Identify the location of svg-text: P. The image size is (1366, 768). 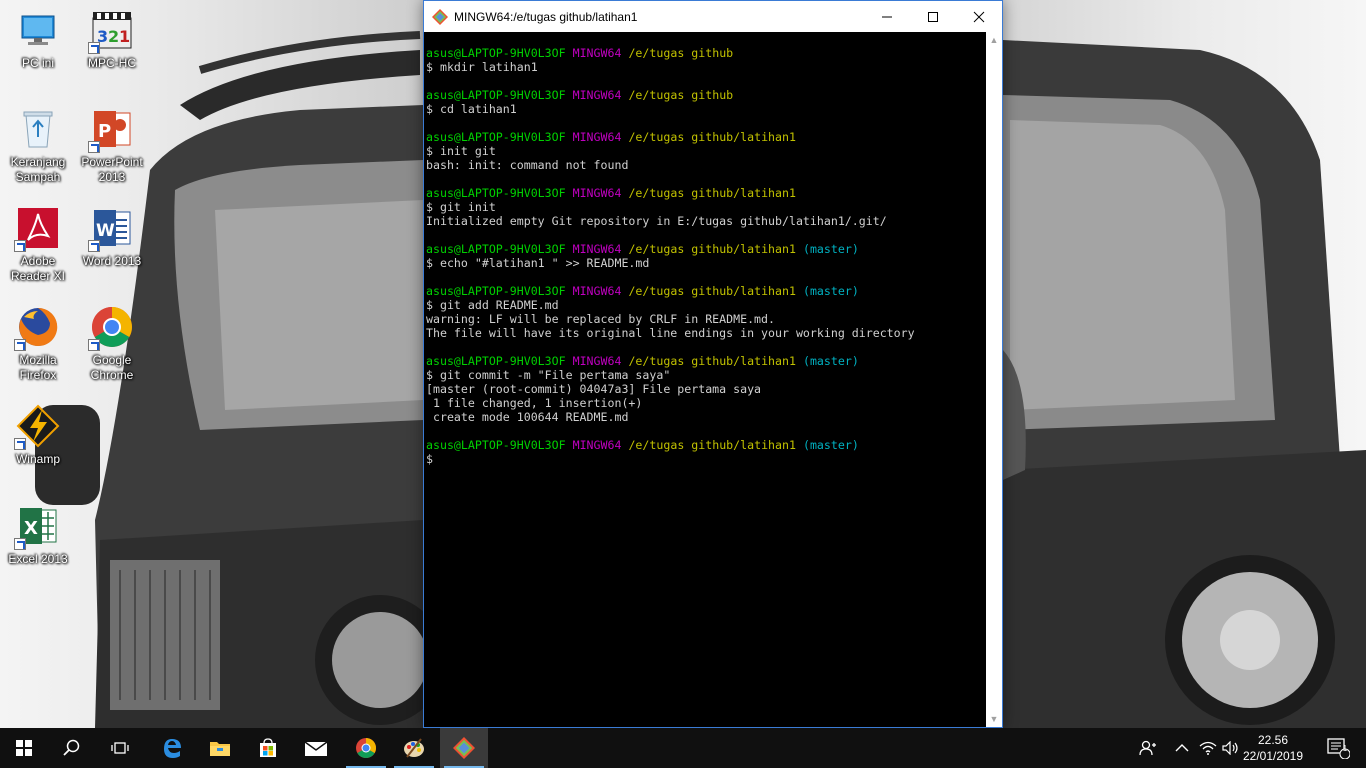
(104, 131).